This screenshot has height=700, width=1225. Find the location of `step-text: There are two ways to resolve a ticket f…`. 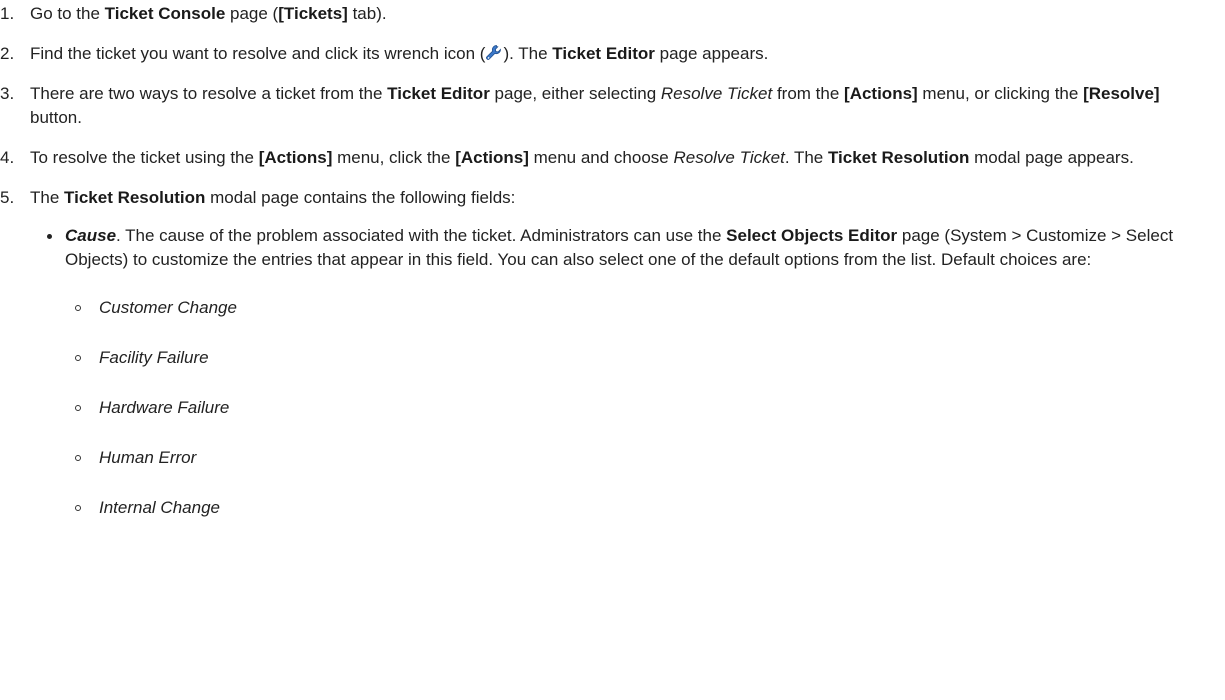

step-text: There are two ways to resolve a ticket f… is located at coordinates (627, 106).